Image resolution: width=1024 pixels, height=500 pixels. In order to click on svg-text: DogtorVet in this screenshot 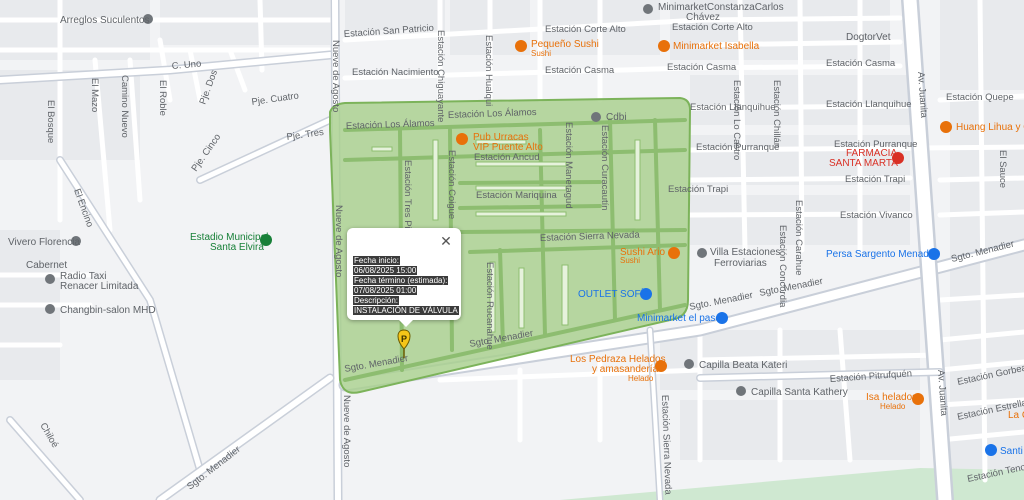, I will do `click(868, 37)`.